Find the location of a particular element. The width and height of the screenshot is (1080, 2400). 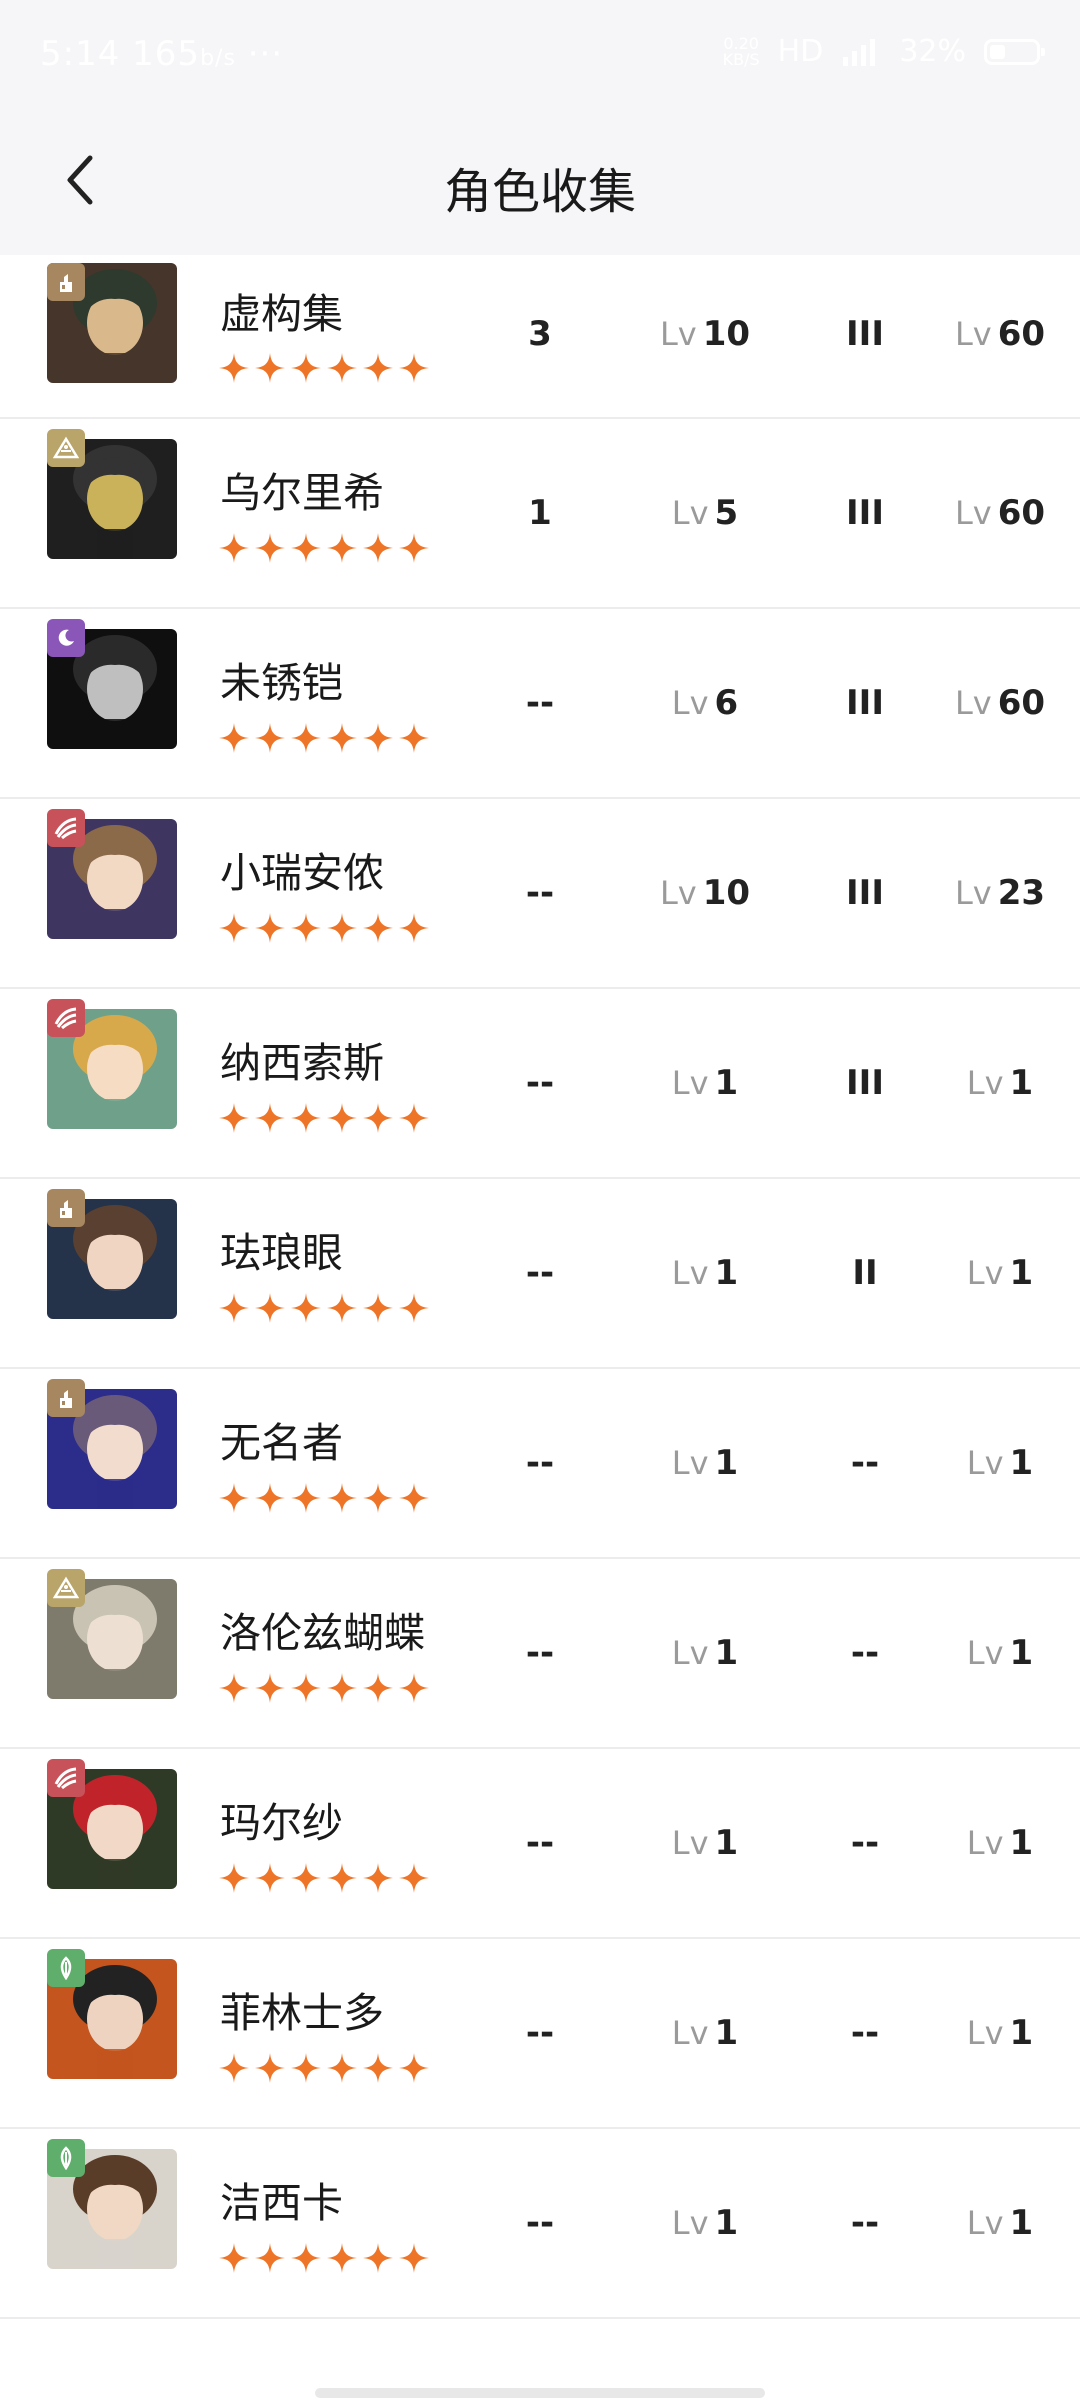

hd-indicator: HD is located at coordinates (800, 51).